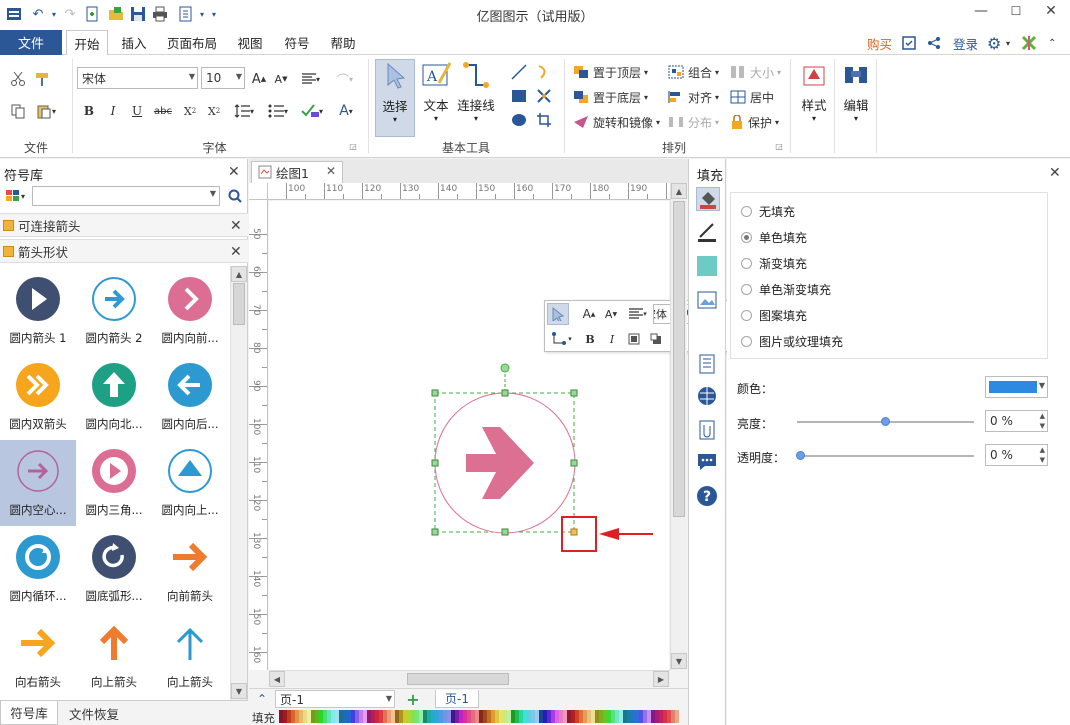 The image size is (1070, 725). I want to click on shape-item: 圆内双箭头, so click(38, 397).